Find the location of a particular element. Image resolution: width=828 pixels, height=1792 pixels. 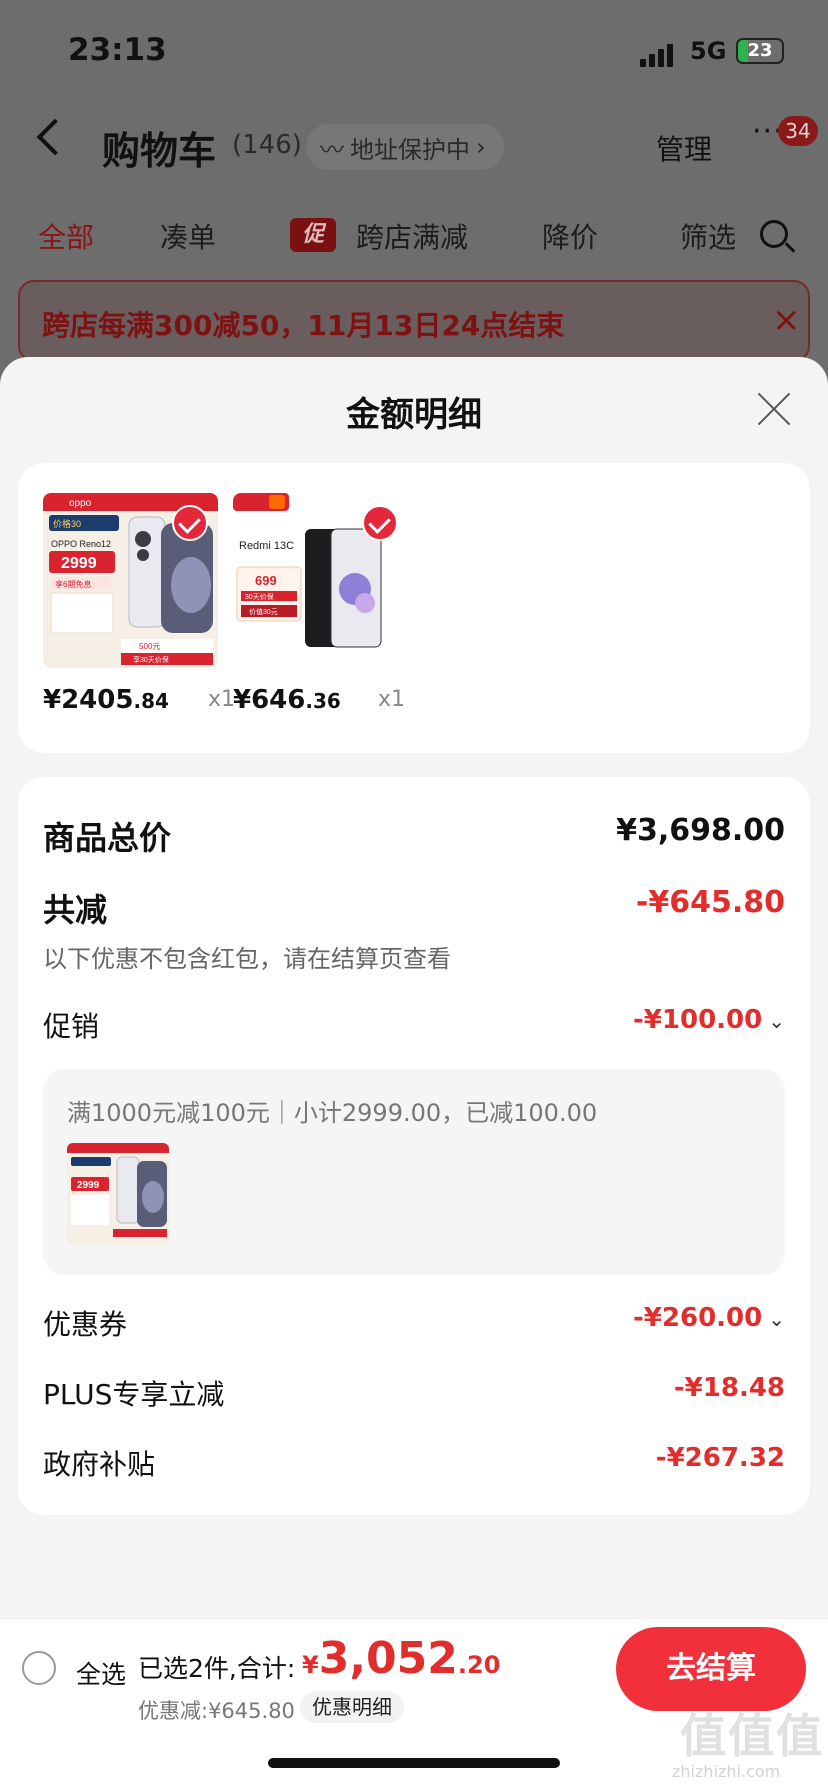

battery-icon: 23 is located at coordinates (760, 51).